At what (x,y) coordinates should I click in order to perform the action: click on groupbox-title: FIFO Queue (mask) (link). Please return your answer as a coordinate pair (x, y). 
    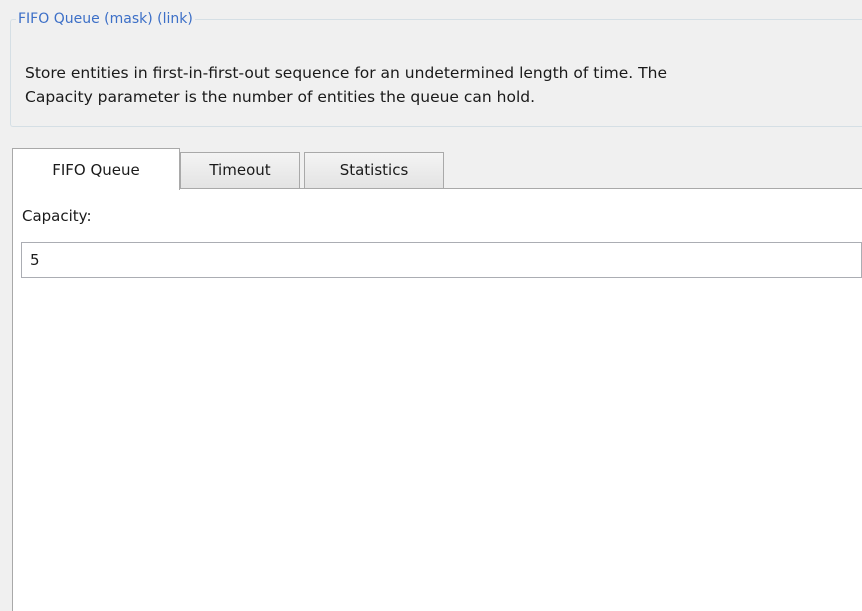
    Looking at the image, I should click on (105, 19).